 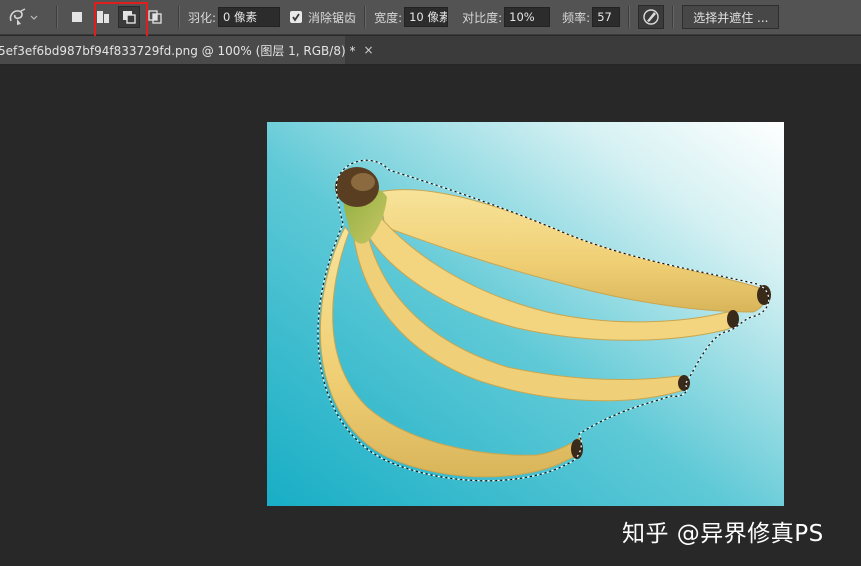 I want to click on add-to-selection-icon, so click(x=103, y=17).